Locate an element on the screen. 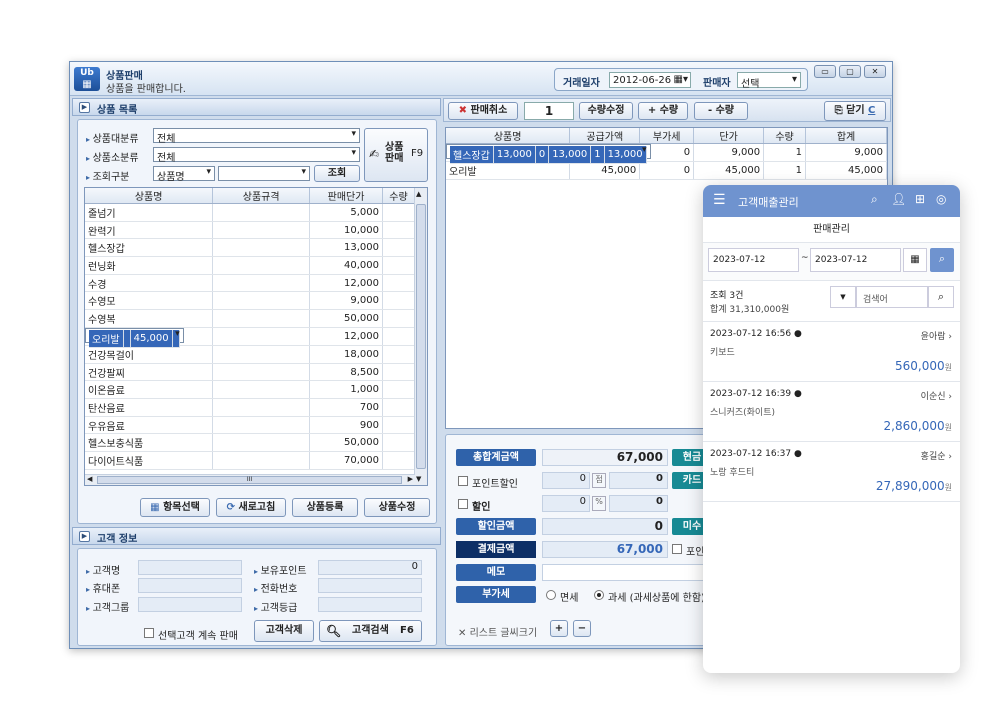  point-discount-checkbox is located at coordinates (463, 481).